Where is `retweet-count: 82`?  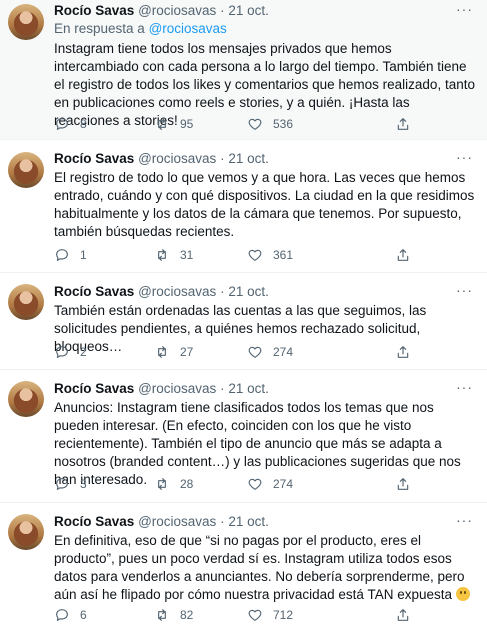
retweet-count: 82 is located at coordinates (187, 615).